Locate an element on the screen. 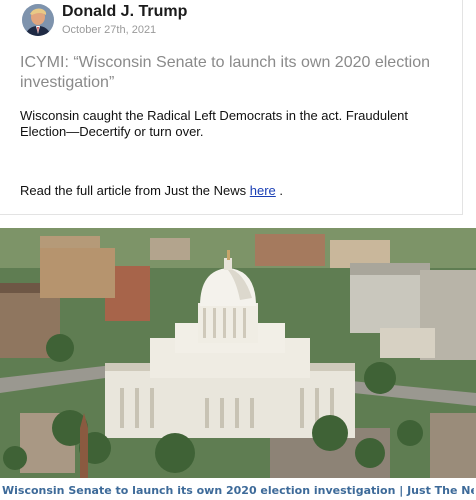 The image size is (476, 500). author-name: Donald J. Trump is located at coordinates (124, 12).